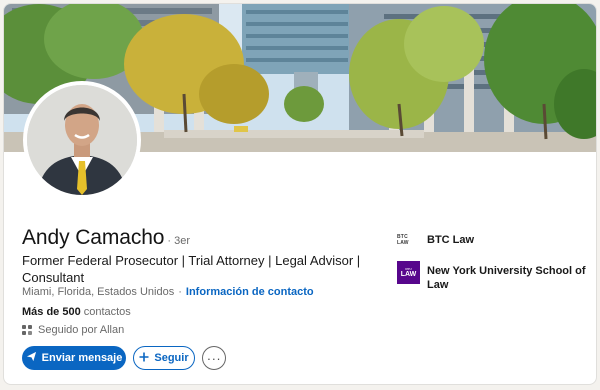 The height and width of the screenshot is (390, 600). I want to click on connections-label: contactos, so click(107, 312).